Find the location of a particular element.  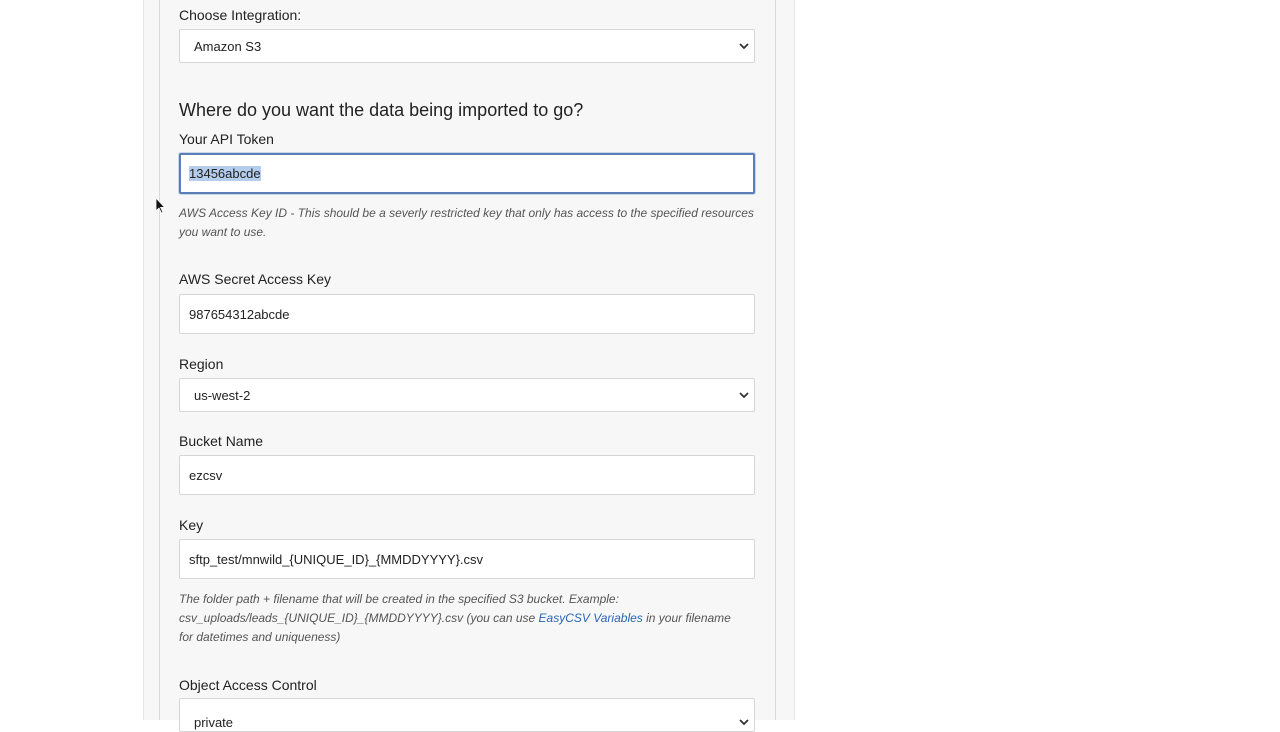

secret-key-label: AWS Secret Access Key is located at coordinates (255, 279).